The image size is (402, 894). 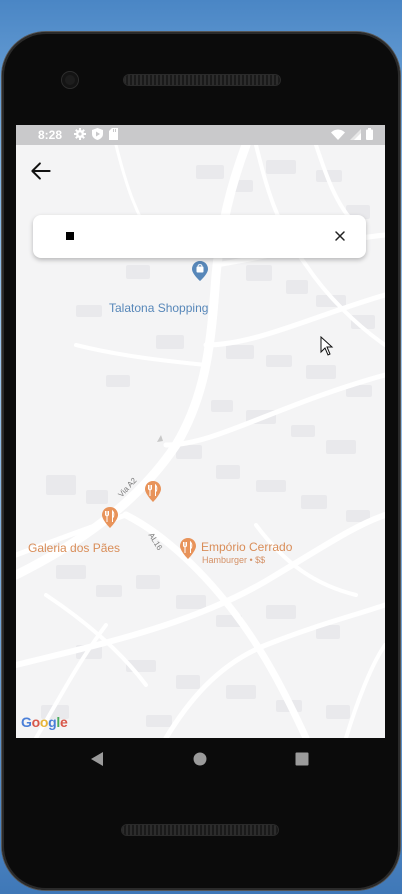 I want to click on place-label-emporio: Empório Cerrado, so click(x=246, y=547).